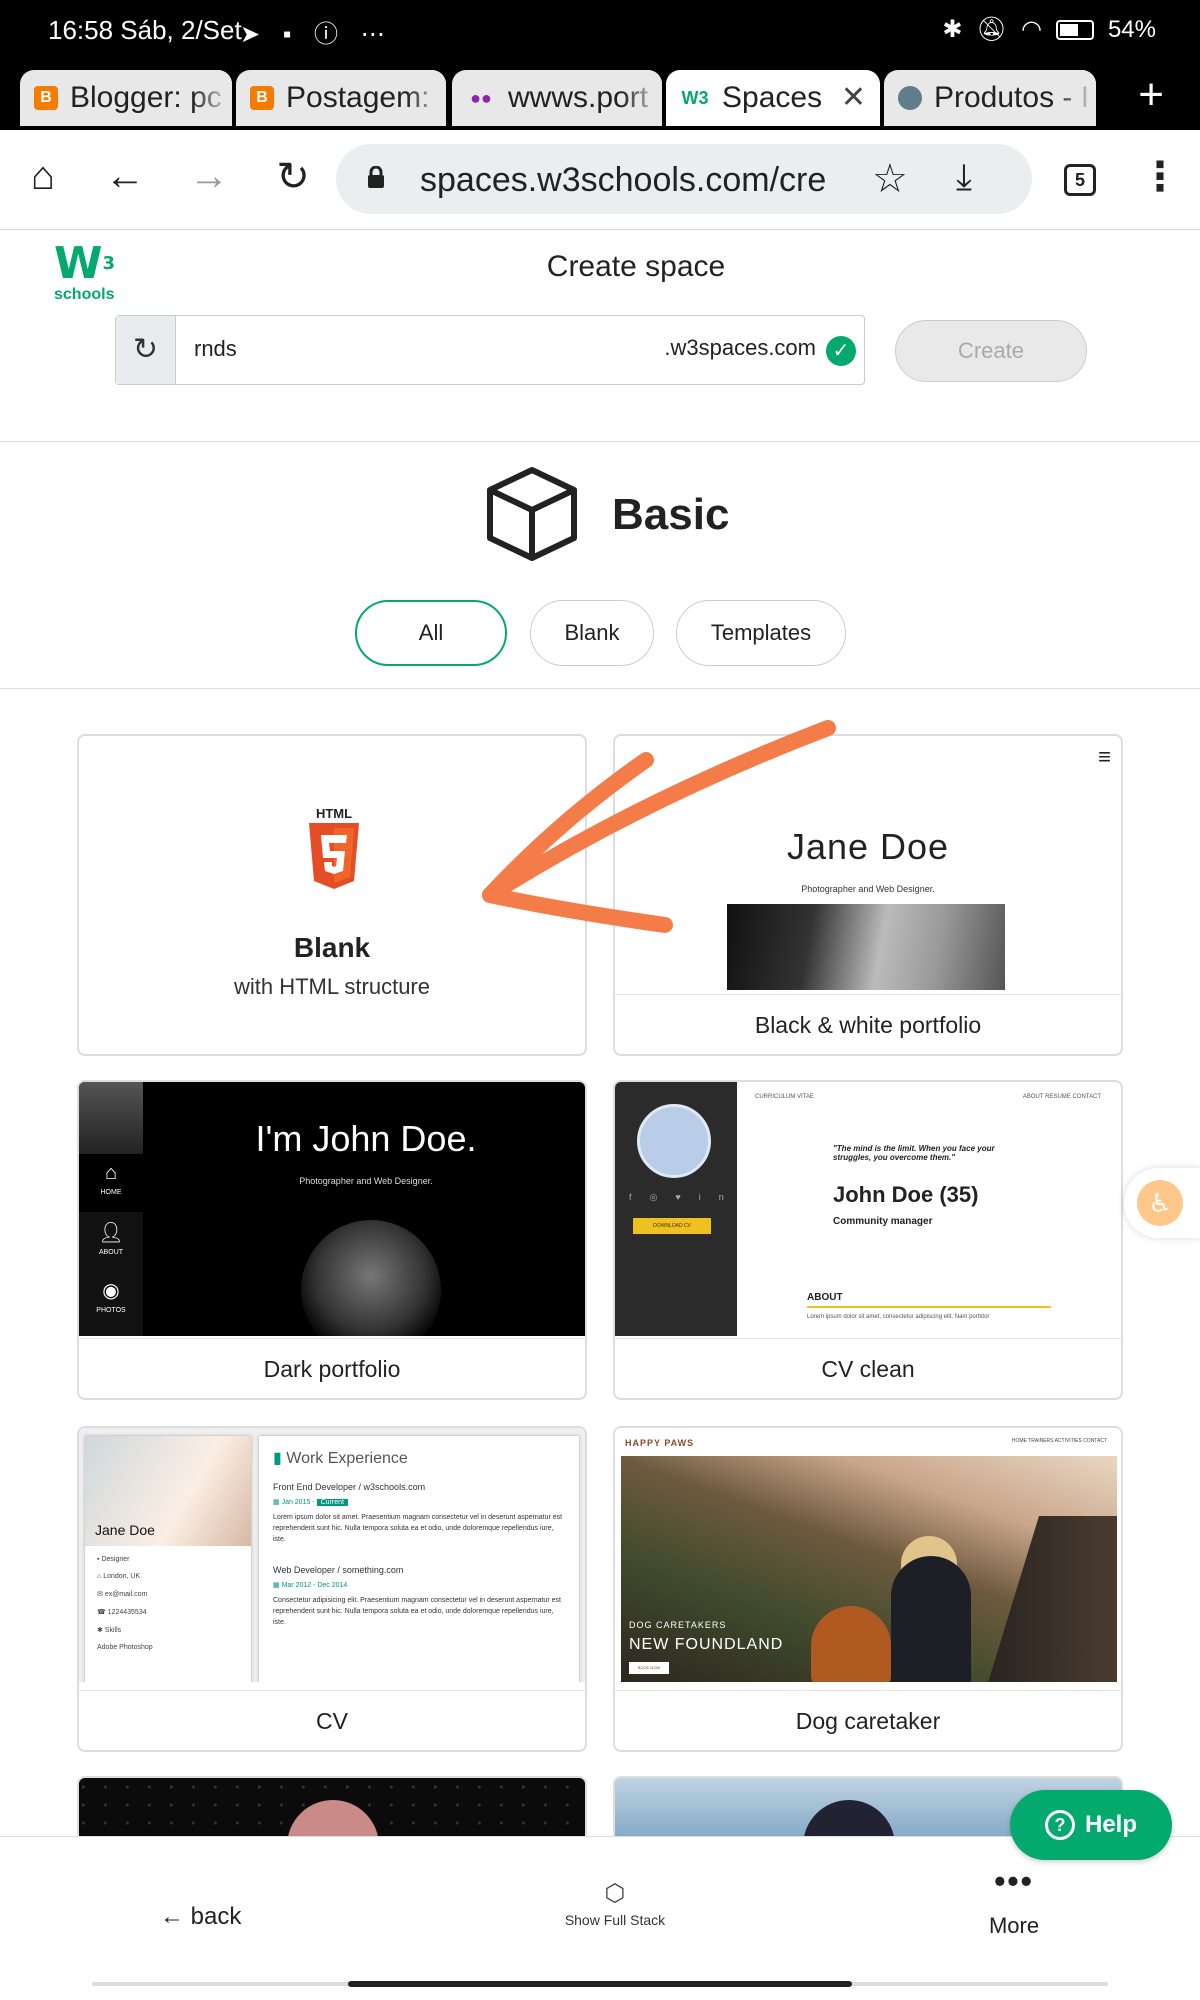 The image size is (1200, 2000). Describe the element at coordinates (592, 633) in the screenshot. I see `filter-blank: Blank` at that location.